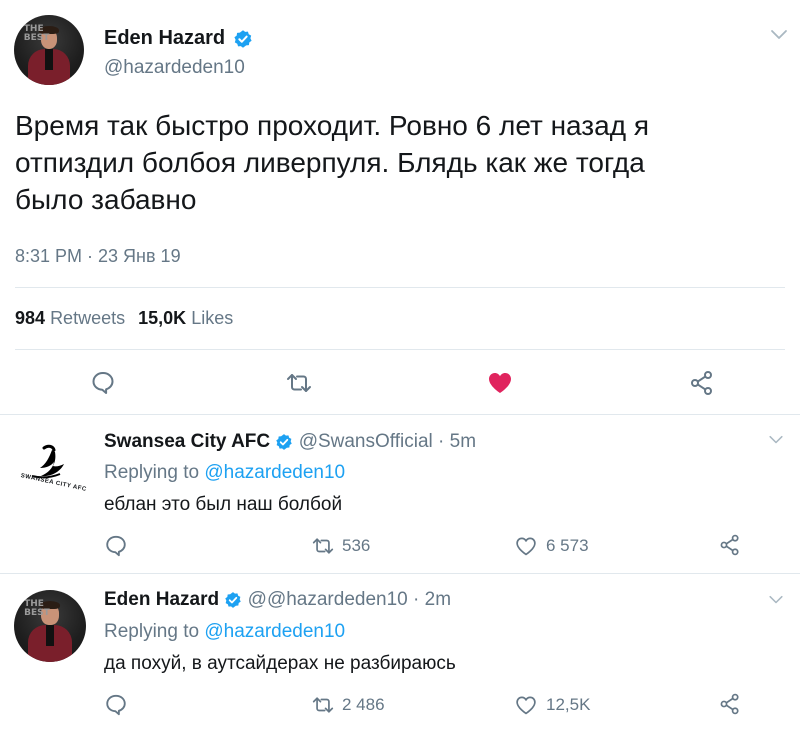  What do you see at coordinates (356, 545) in the screenshot?
I see `retweet-count: 536` at bounding box center [356, 545].